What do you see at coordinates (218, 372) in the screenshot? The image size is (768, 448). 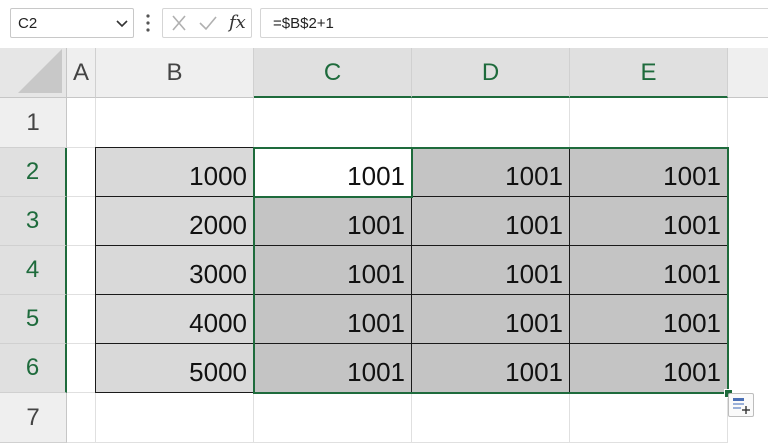 I see `cell-value: 5000` at bounding box center [218, 372].